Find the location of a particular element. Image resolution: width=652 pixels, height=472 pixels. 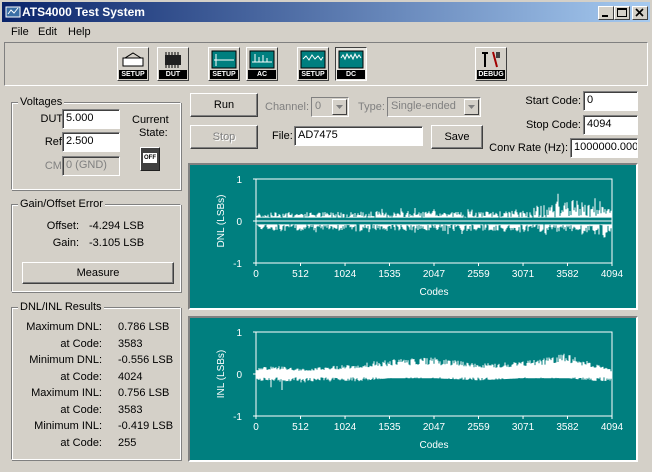

x-tick-label: 2047 is located at coordinates (434, 274).